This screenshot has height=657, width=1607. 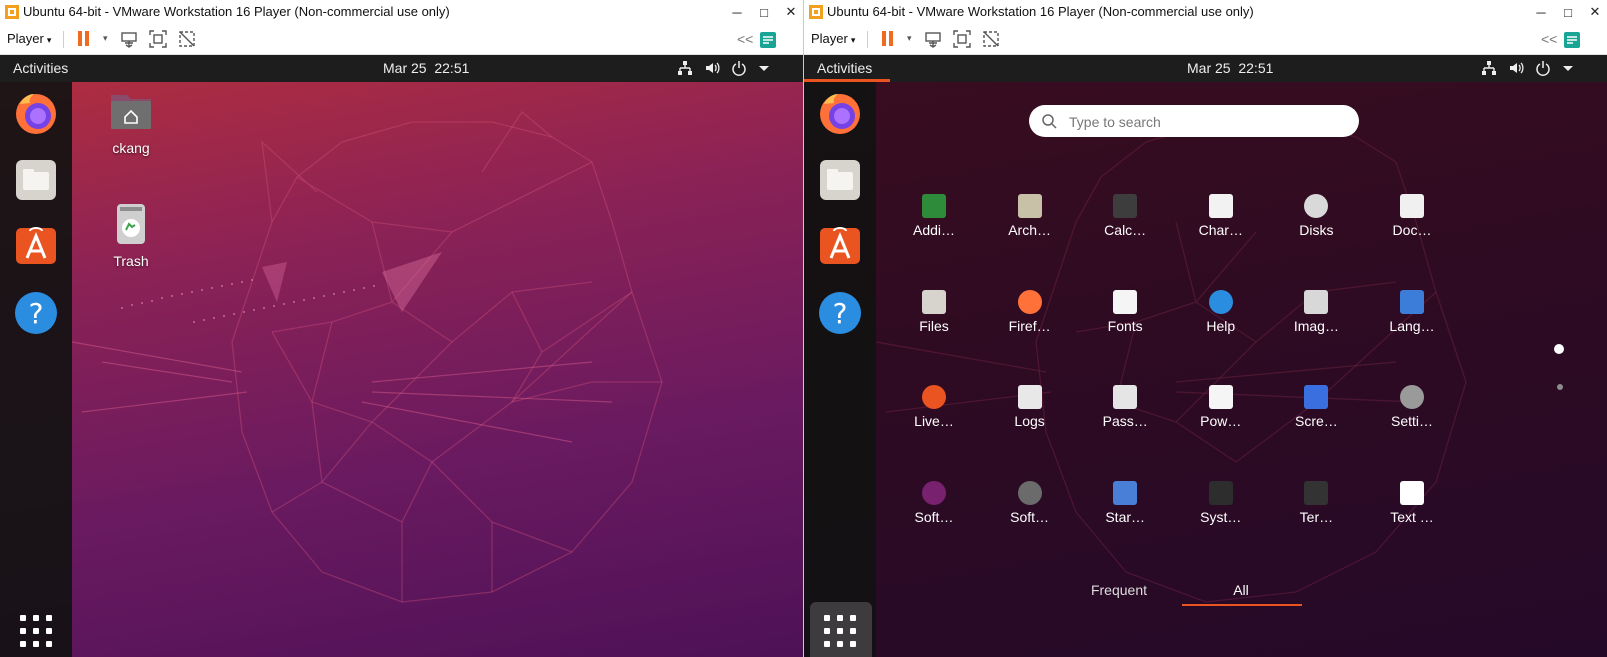 What do you see at coordinates (1029, 421) in the screenshot?
I see `app-label: Logs` at bounding box center [1029, 421].